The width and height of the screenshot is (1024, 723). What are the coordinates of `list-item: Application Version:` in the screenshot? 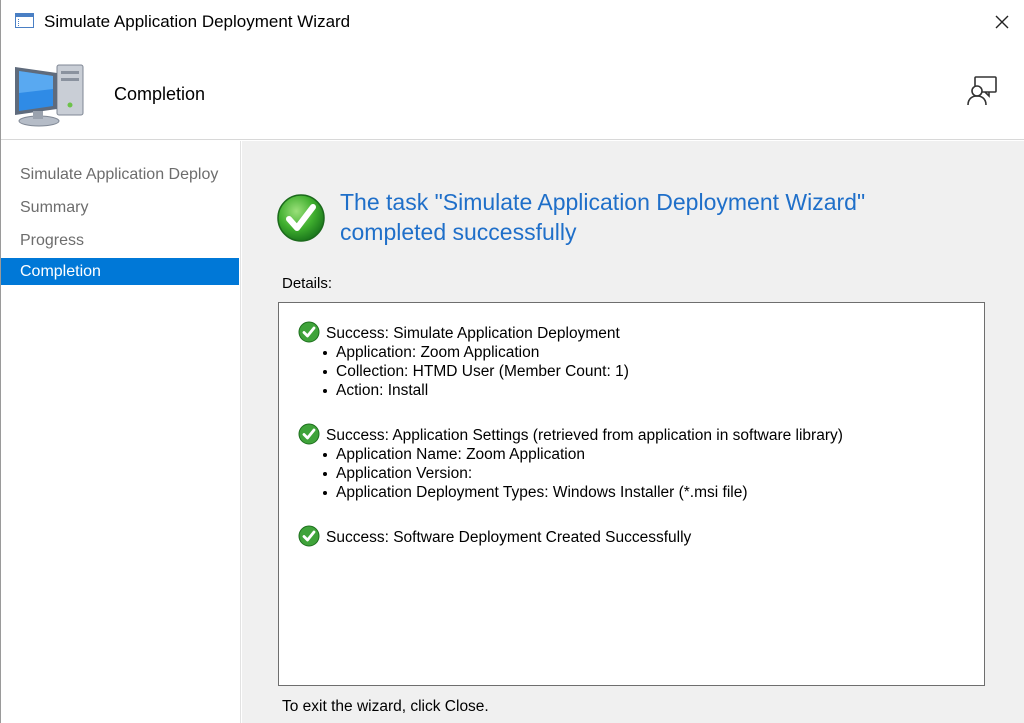 It's located at (580, 473).